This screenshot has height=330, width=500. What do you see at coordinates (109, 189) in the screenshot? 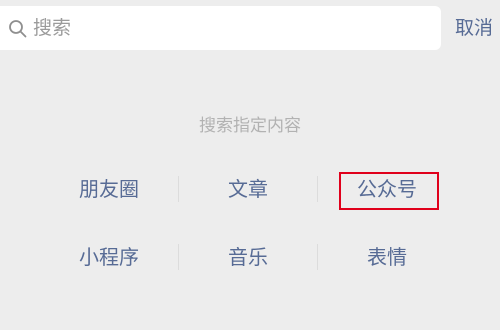
I see `category-moments: 朋友圈` at bounding box center [109, 189].